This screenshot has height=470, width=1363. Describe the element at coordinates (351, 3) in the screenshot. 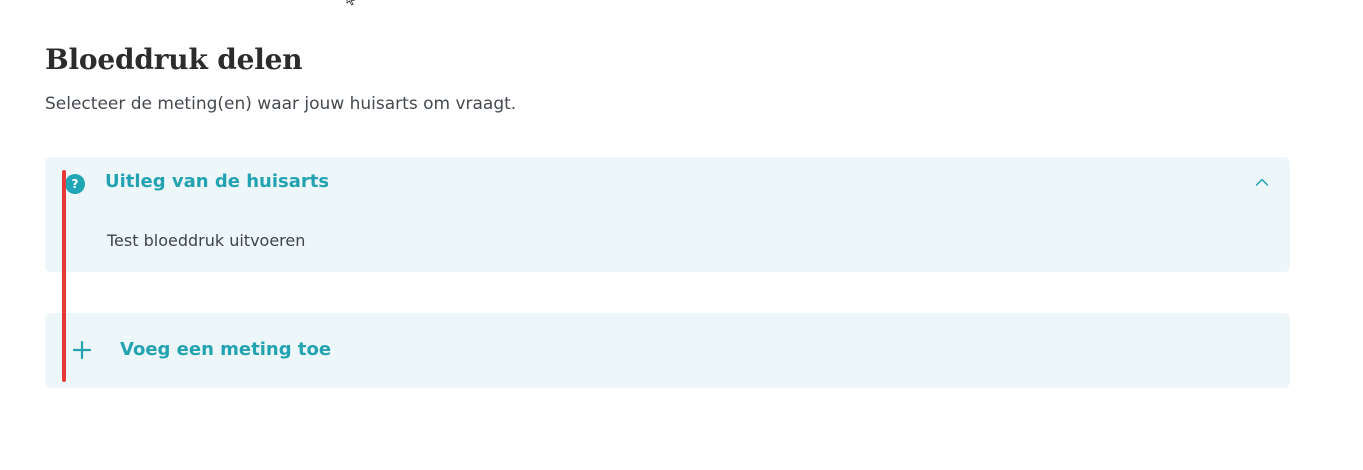

I see `mouse-cursor-icon` at that location.